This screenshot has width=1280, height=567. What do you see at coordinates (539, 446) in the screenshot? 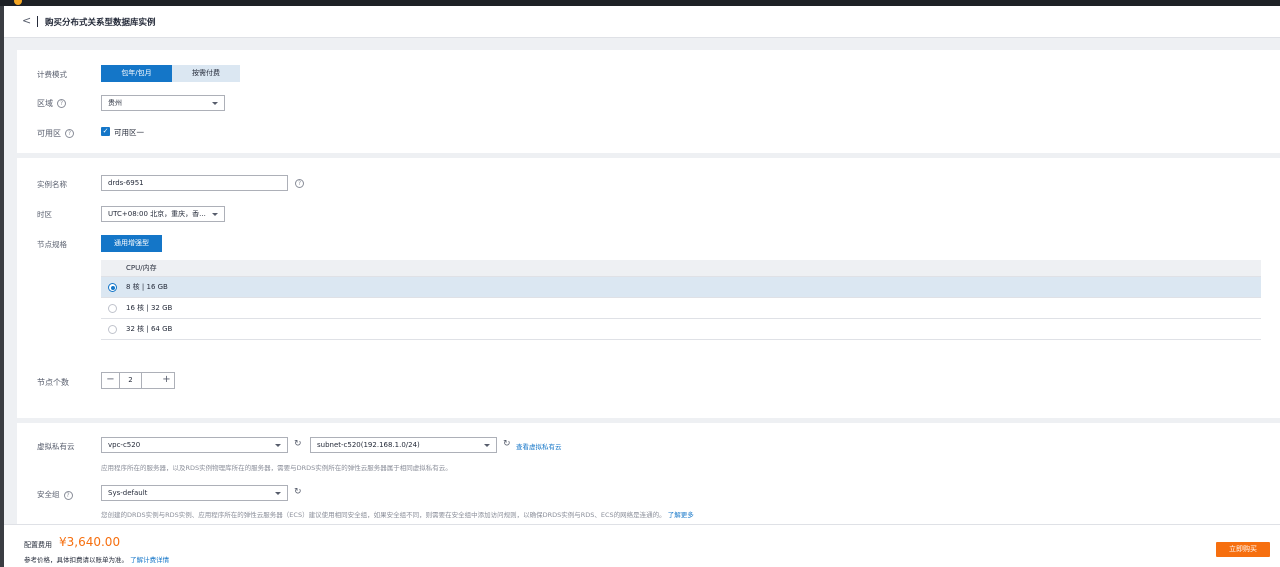
I see `view-vpc-link: 查看虚拟私有云` at bounding box center [539, 446].